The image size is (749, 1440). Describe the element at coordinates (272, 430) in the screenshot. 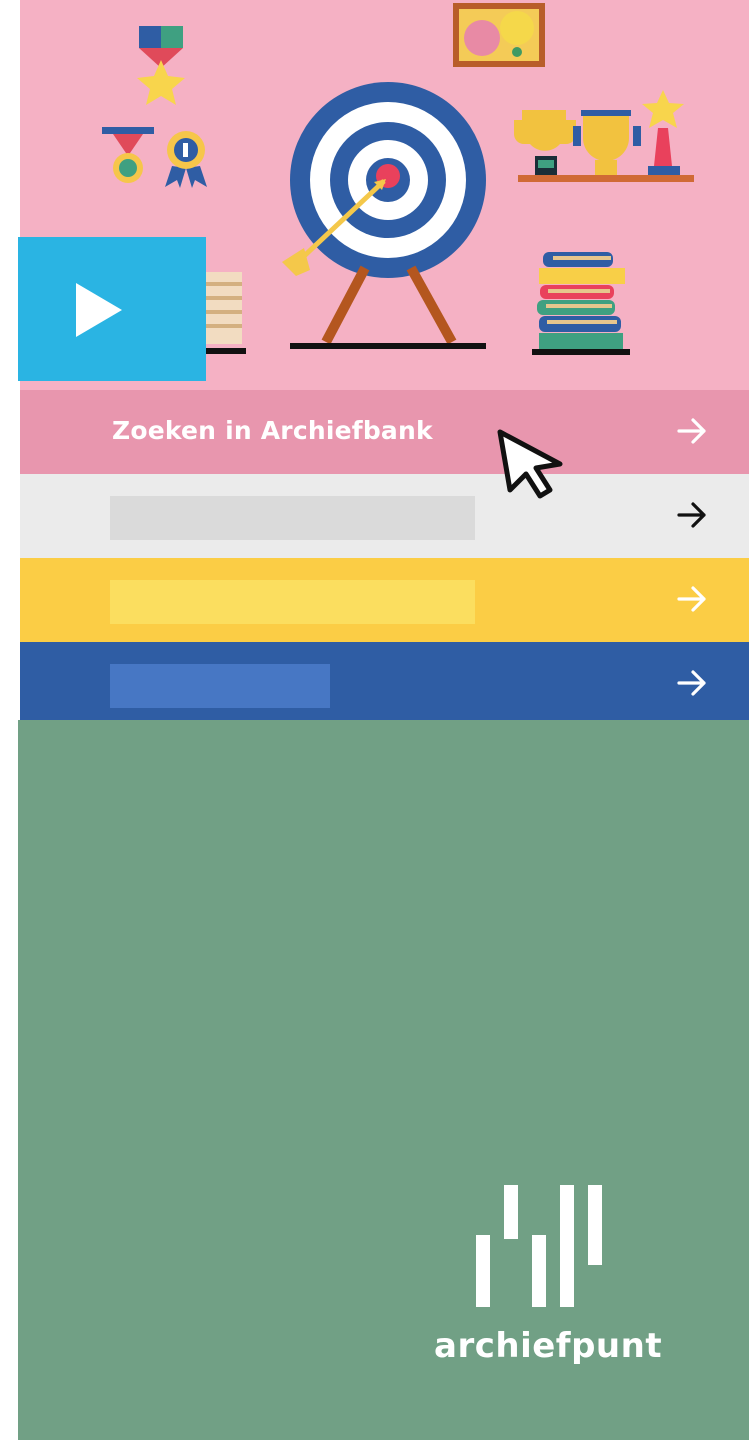

I see `menu-item-label: Zoeken in Archiefbank` at that location.